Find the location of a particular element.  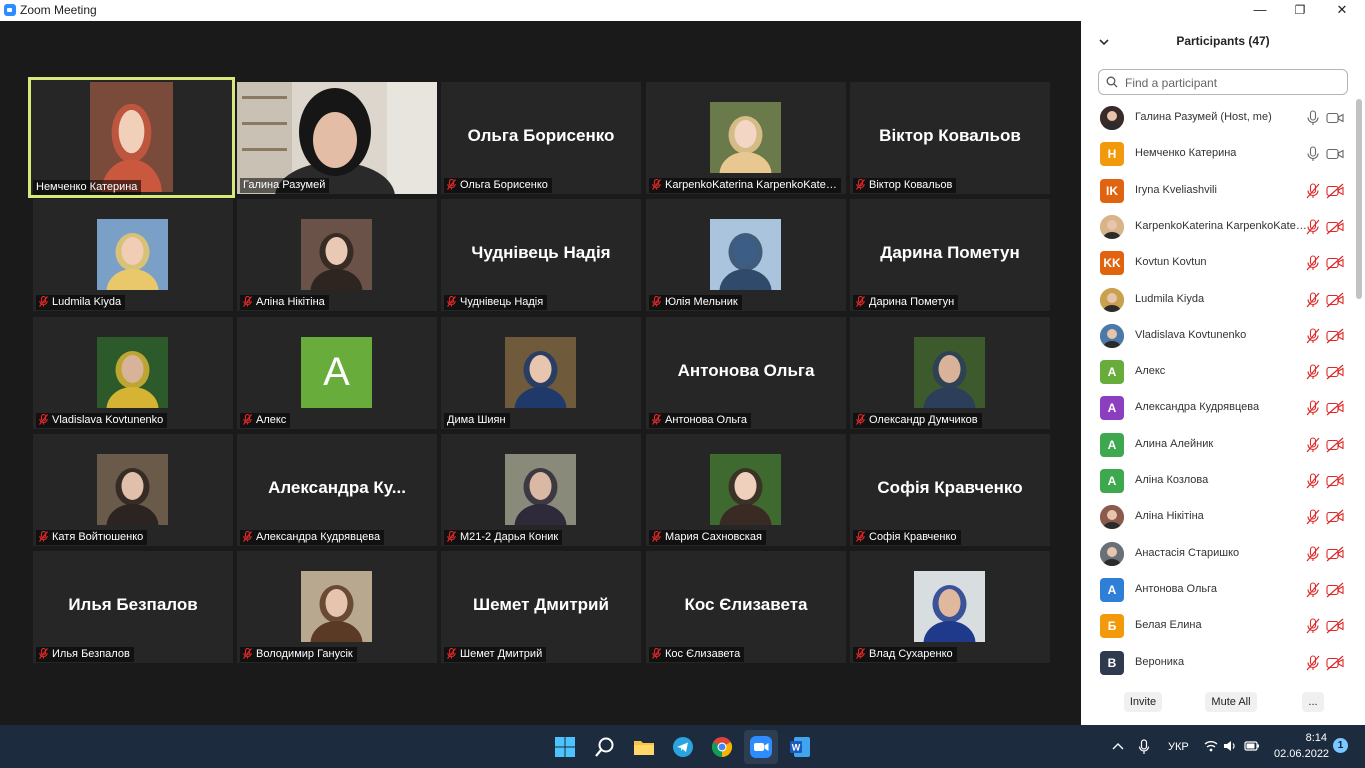

video-tile: Мария Сахновская is located at coordinates (746, 490).